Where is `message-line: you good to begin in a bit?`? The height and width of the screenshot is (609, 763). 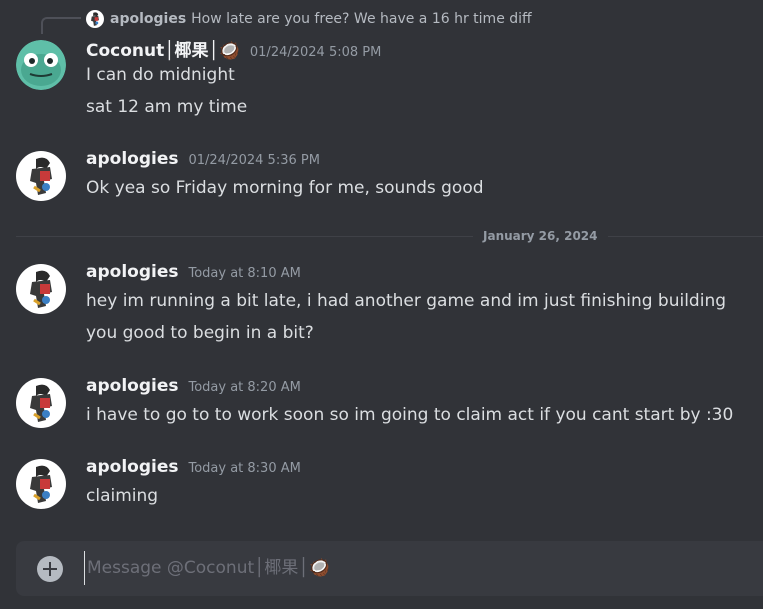
message-line: you good to begin in a bit? is located at coordinates (200, 333).